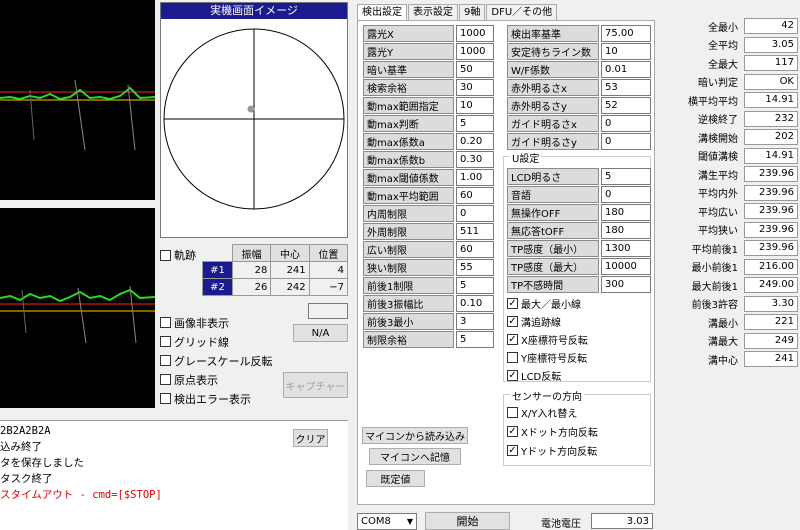 This screenshot has height=530, width=800. I want to click on param-left-input: 1.00, so click(475, 177).